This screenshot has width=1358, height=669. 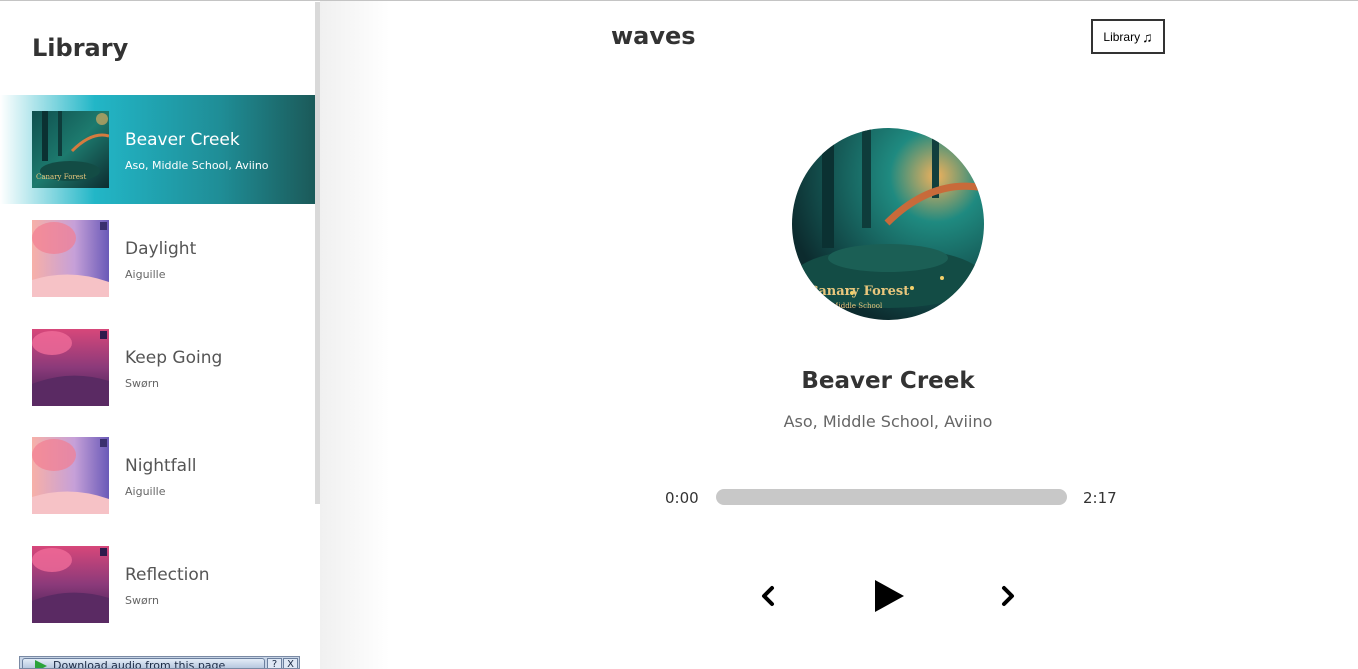 I want to click on song-item-nightfall: Nightfall Aiguille, so click(x=158, y=475).